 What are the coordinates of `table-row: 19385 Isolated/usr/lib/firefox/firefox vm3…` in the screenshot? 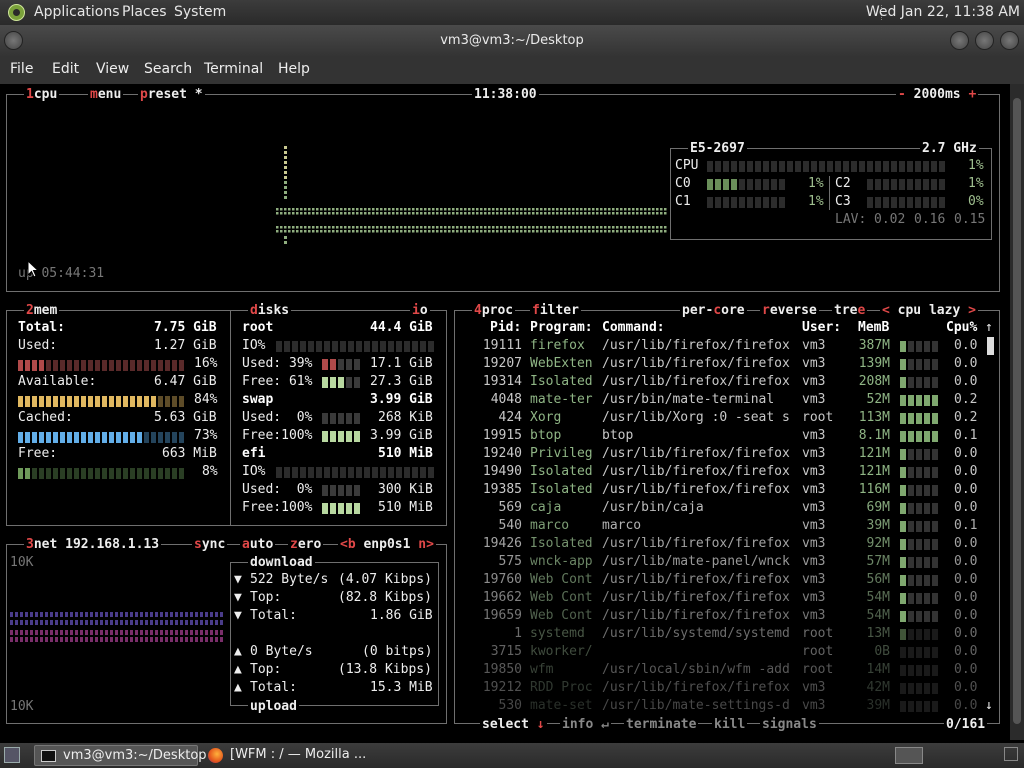 It's located at (726, 490).